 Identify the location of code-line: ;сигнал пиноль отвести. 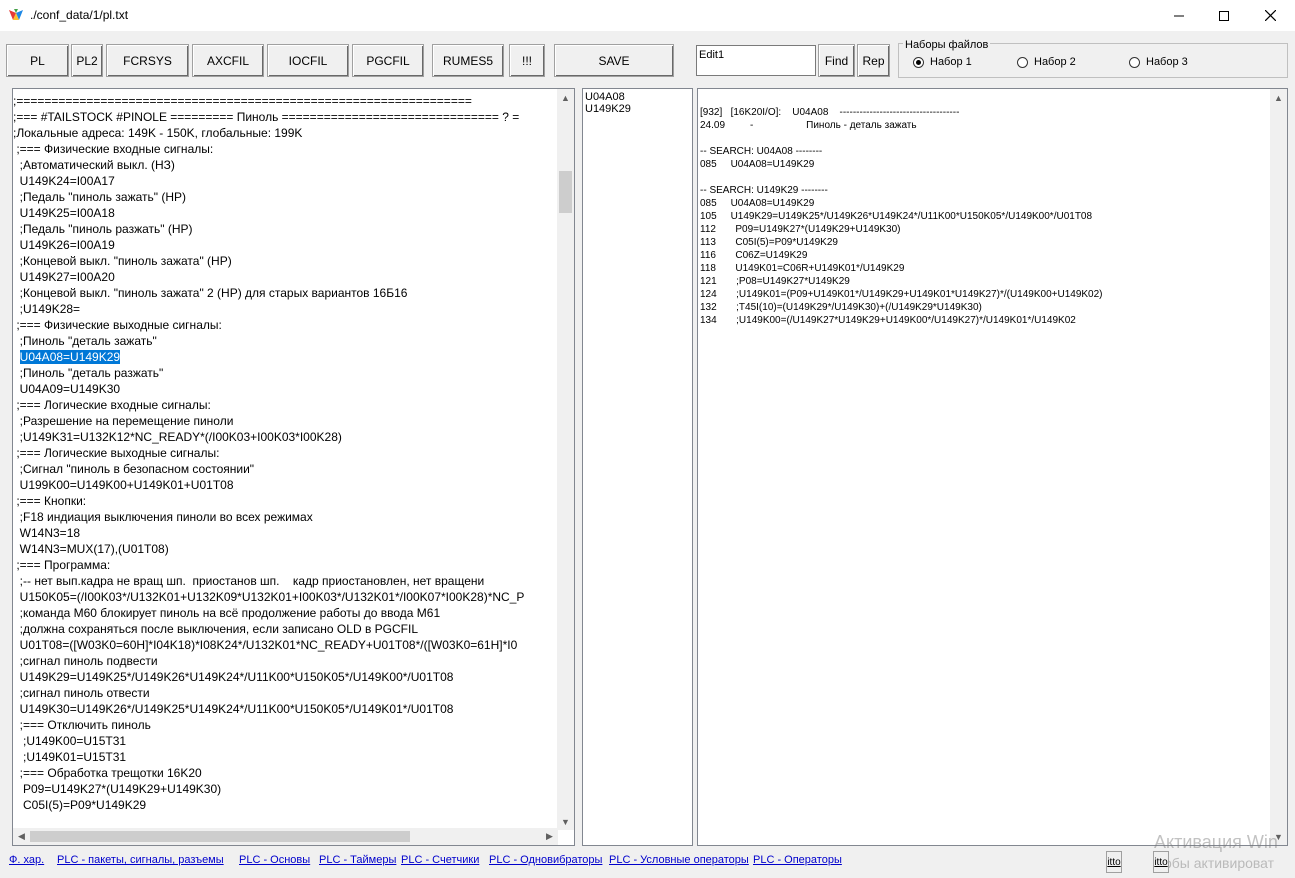
(285, 693).